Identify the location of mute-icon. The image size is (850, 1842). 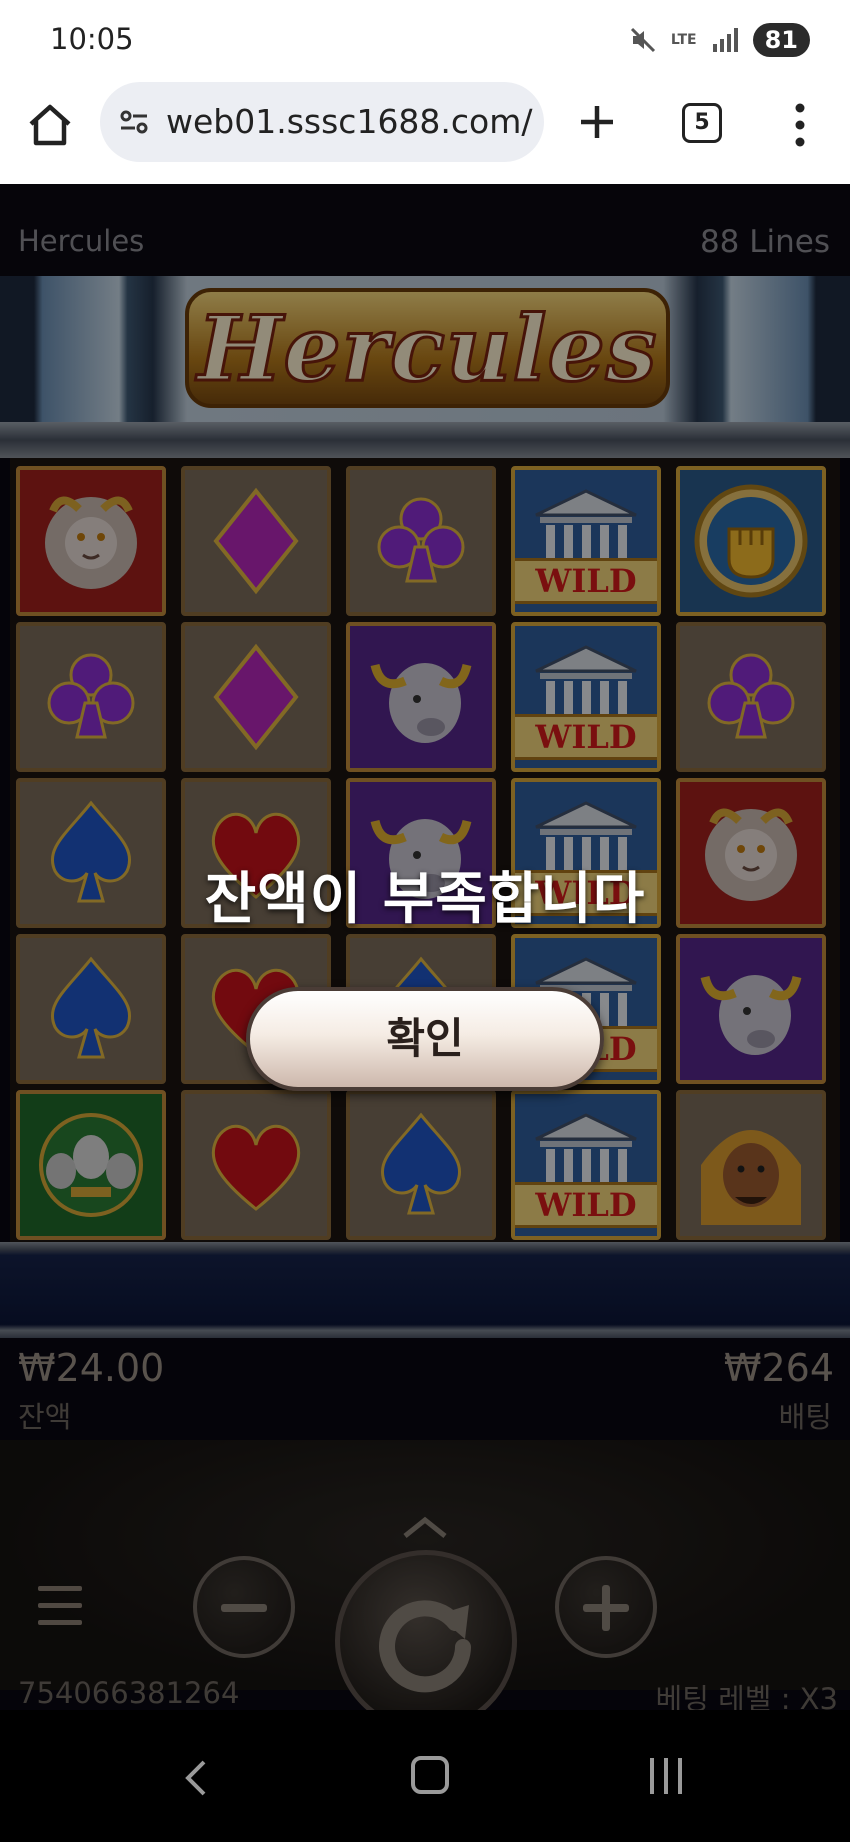
(642, 40).